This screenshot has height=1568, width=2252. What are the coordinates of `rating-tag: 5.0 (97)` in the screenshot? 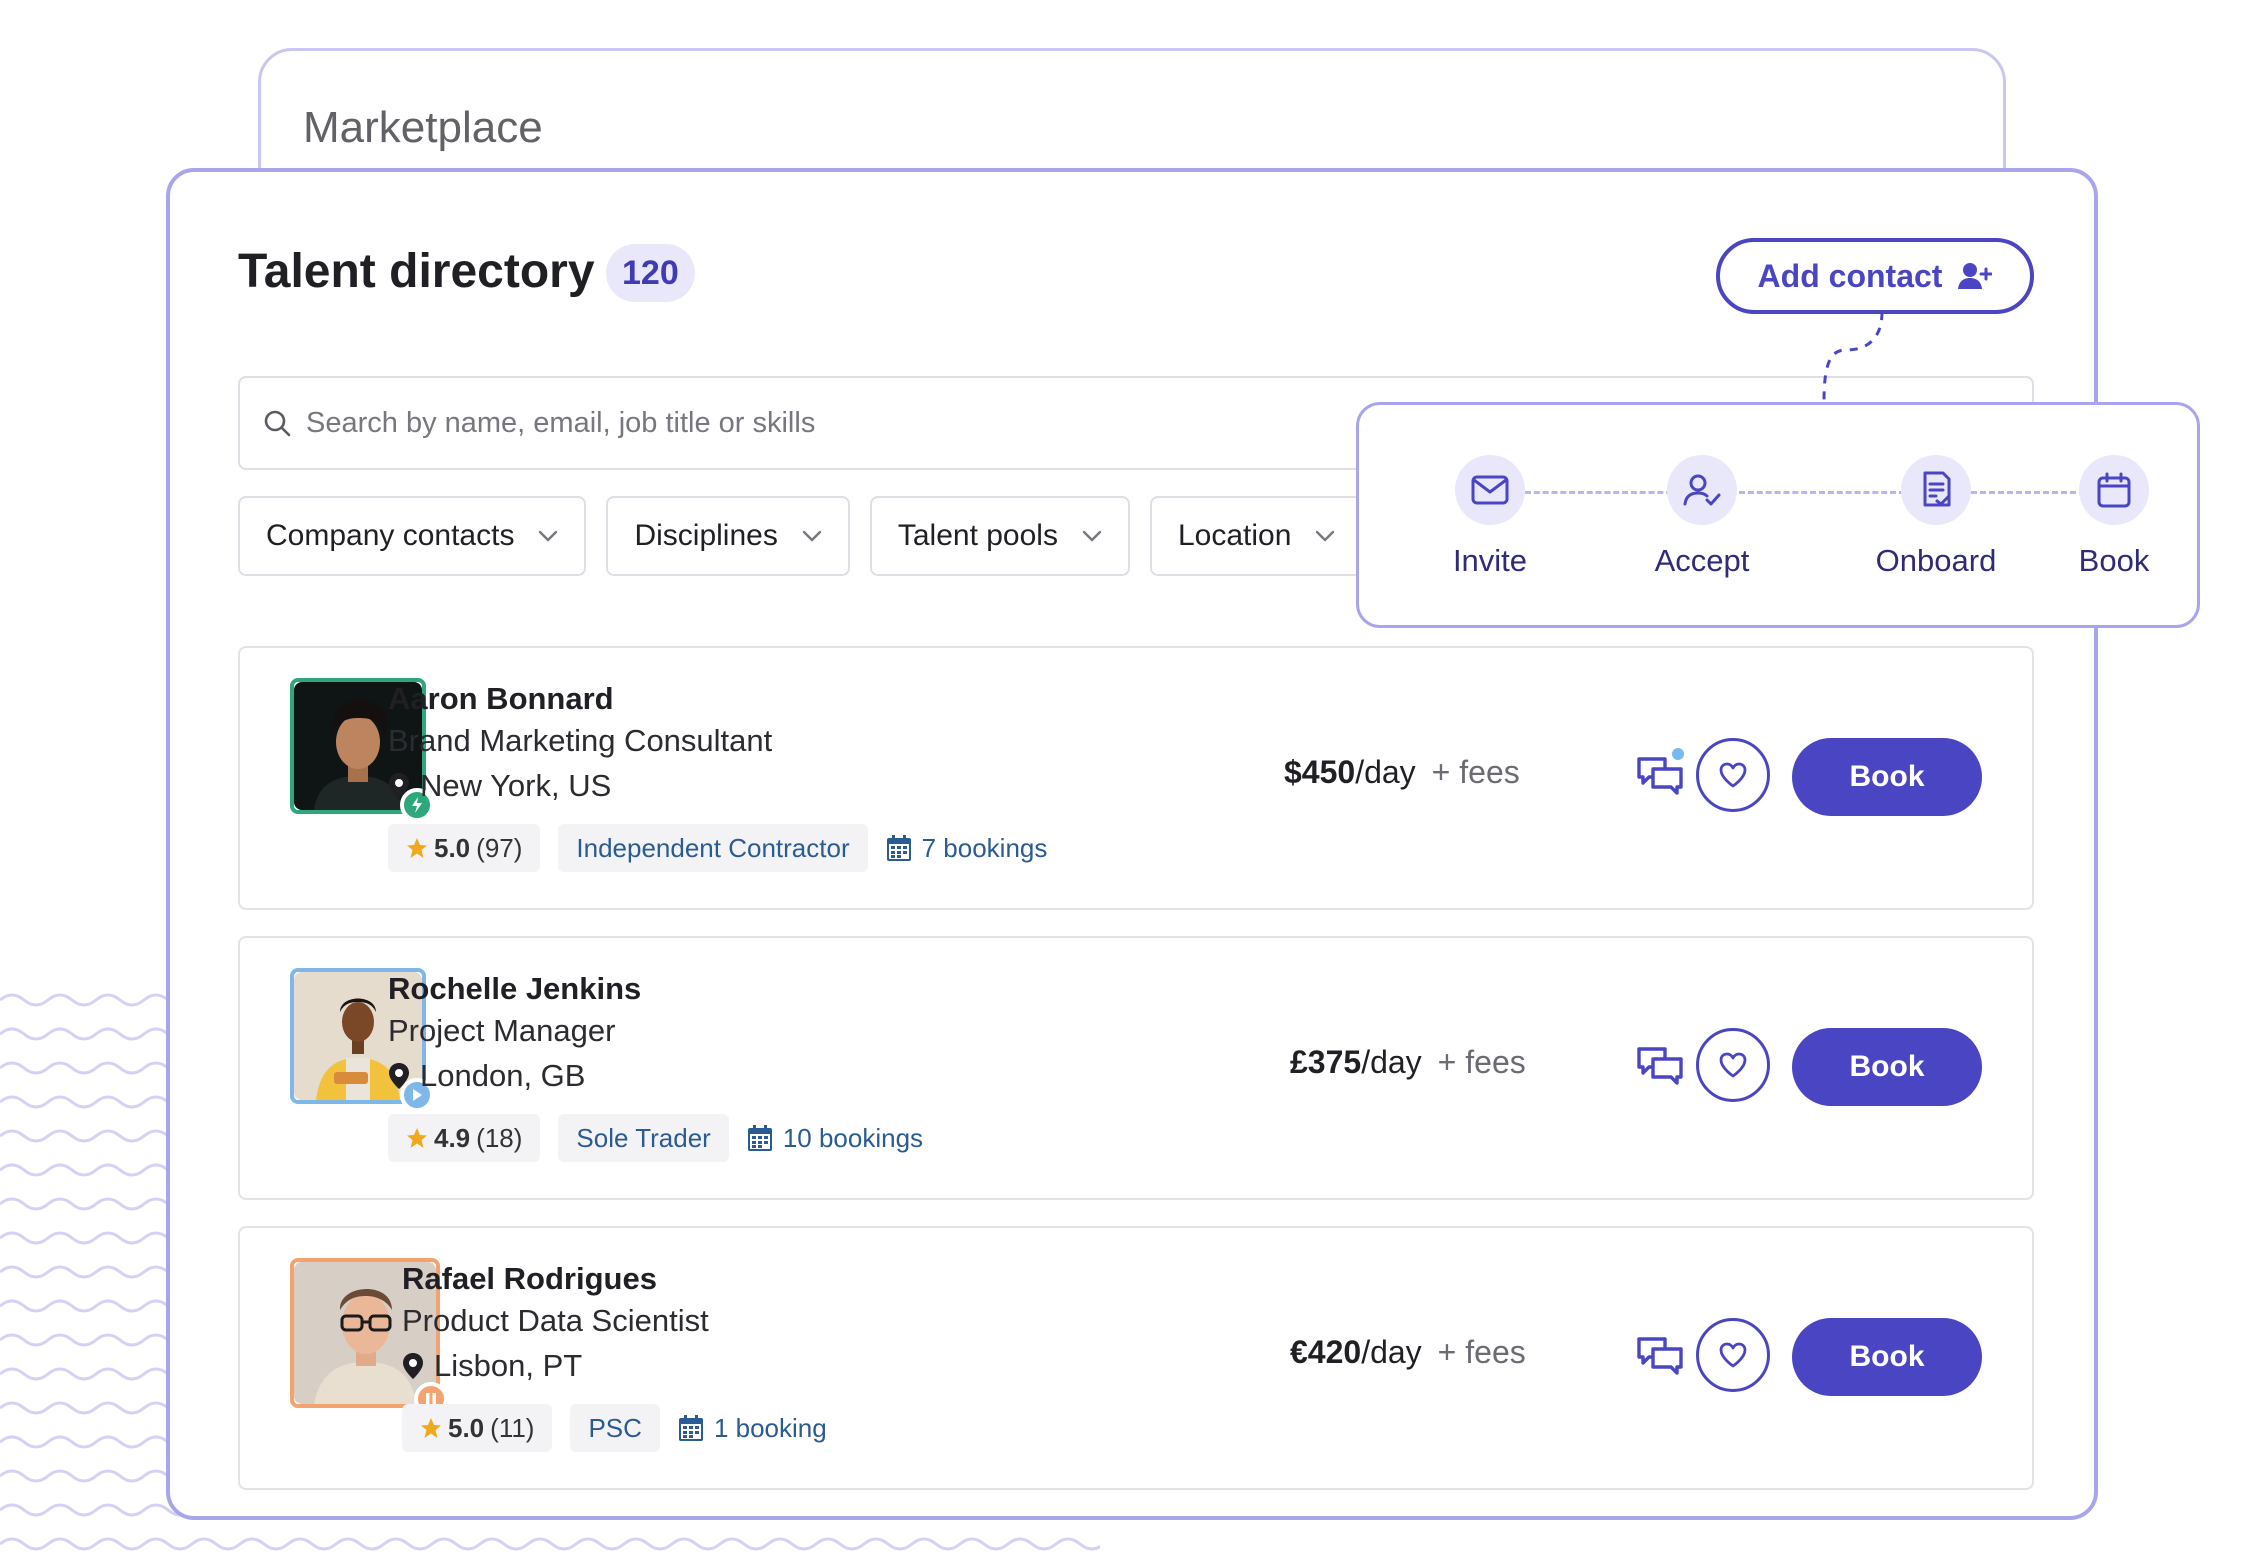 It's located at (464, 848).